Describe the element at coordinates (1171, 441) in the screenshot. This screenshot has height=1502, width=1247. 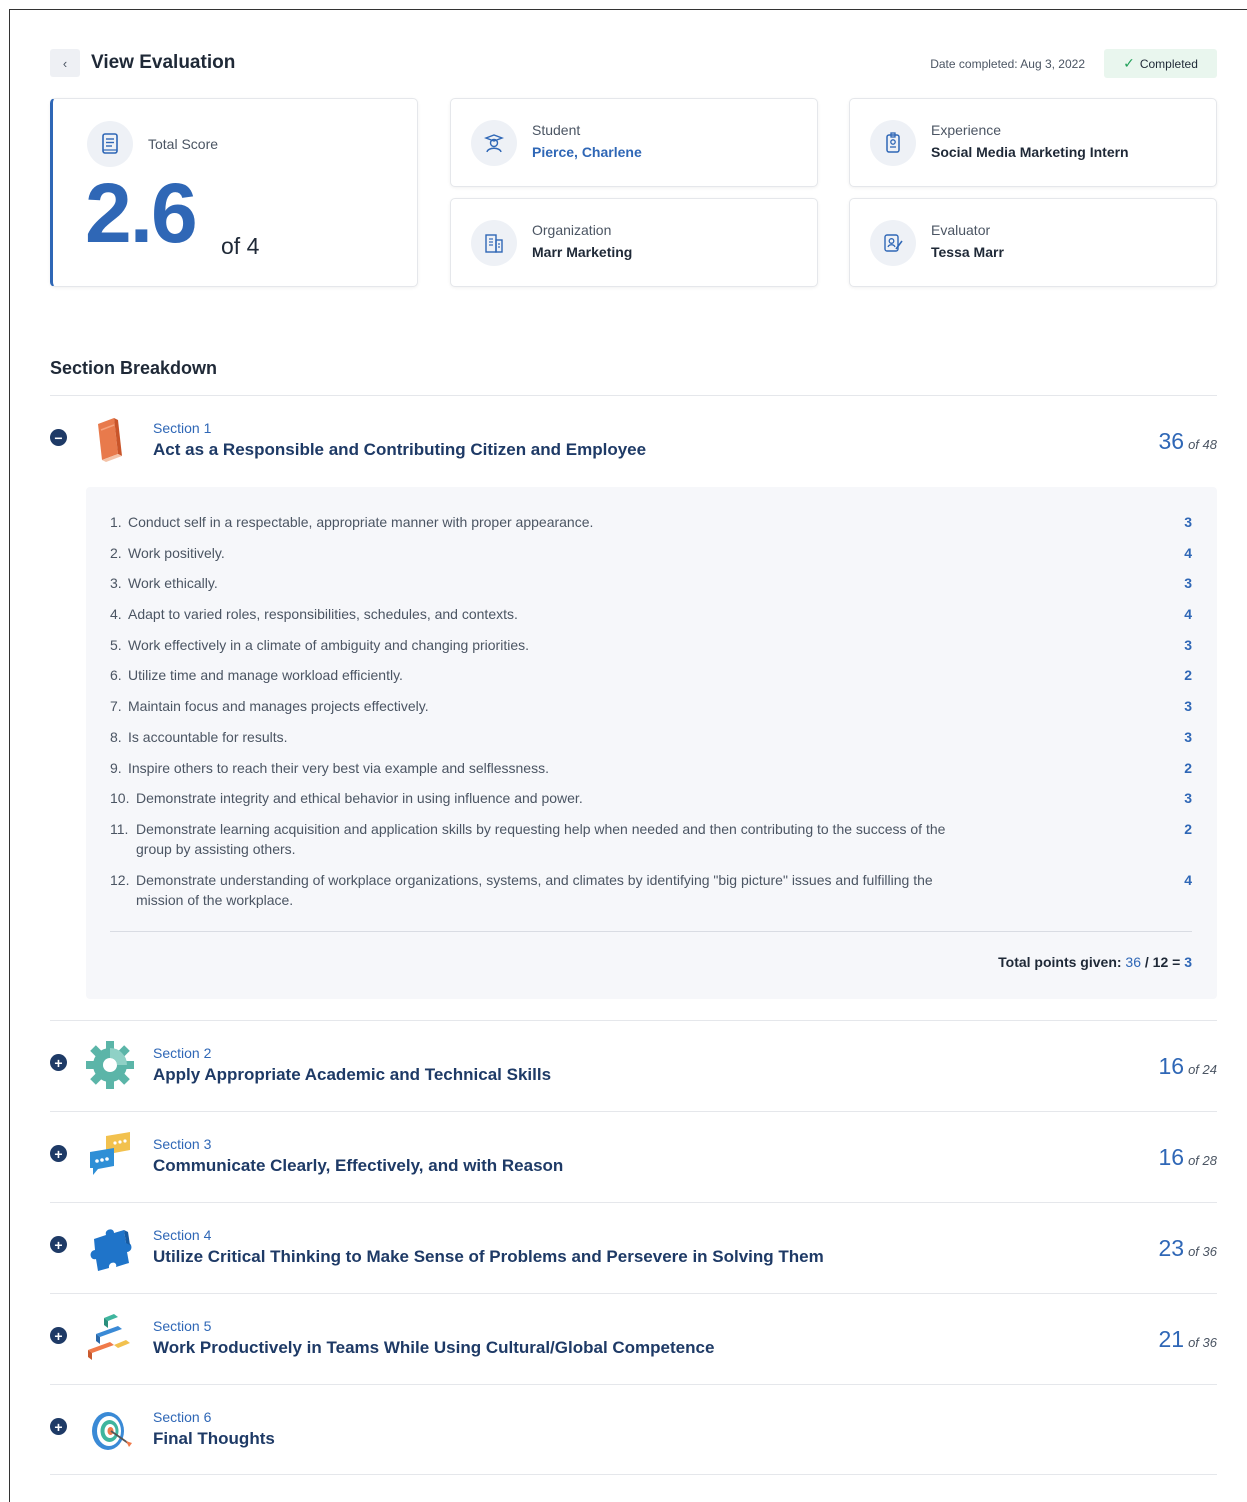
I see `section-score-value: 36` at that location.